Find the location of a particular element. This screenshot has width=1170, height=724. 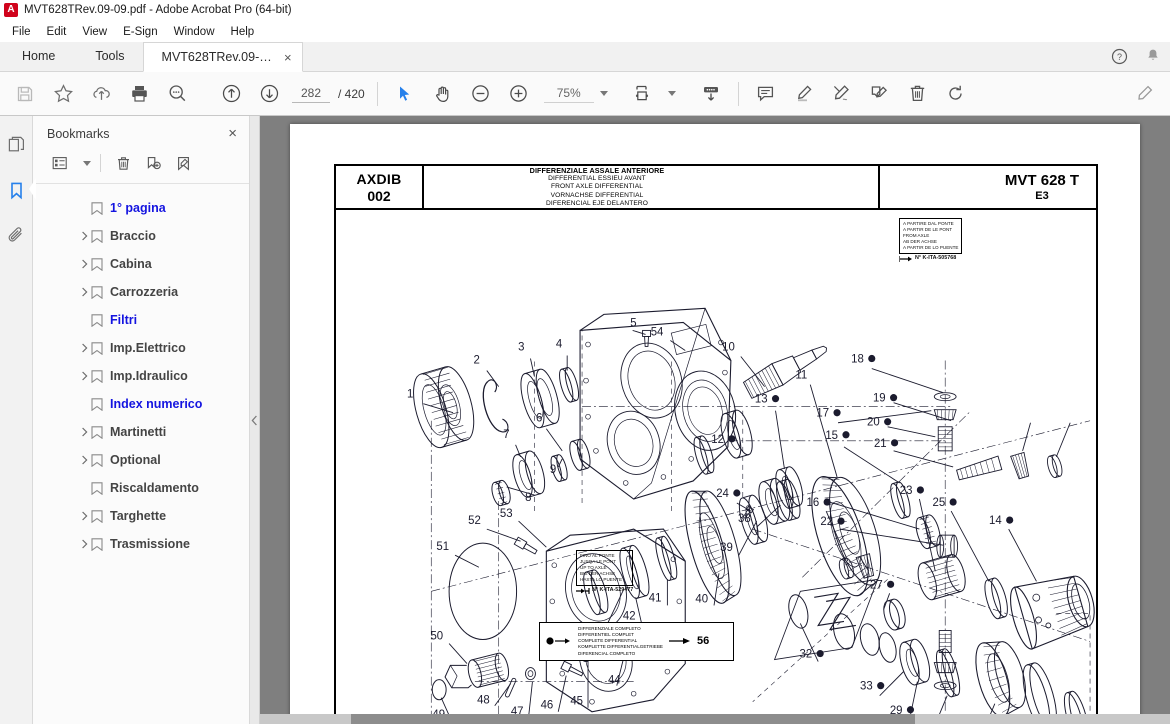

upload-cloud-icon is located at coordinates (101, 94).